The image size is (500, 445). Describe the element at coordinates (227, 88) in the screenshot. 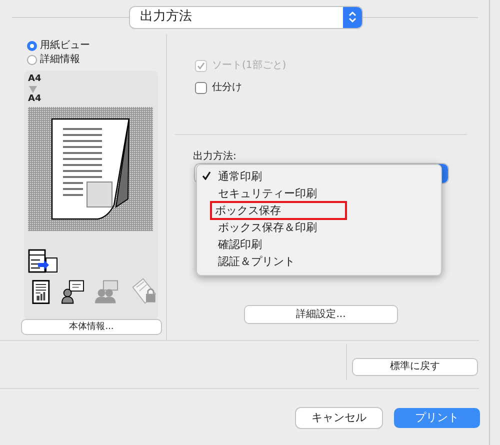

I see `checkbox-label: 仕分け` at that location.